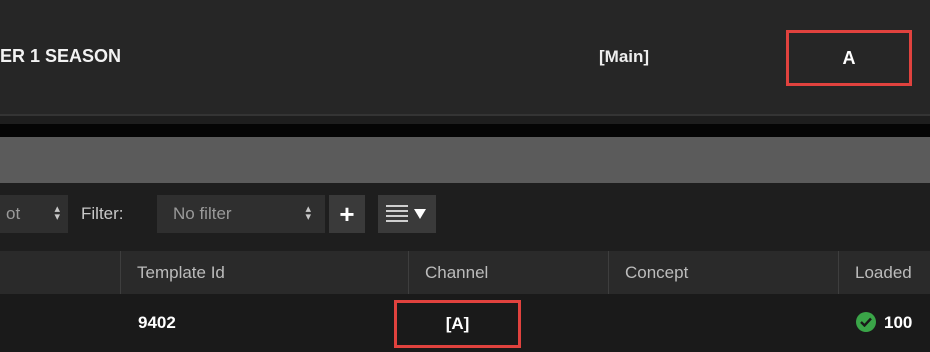 Image resolution: width=930 pixels, height=352 pixels. I want to click on channel-cell: [A], so click(457, 324).